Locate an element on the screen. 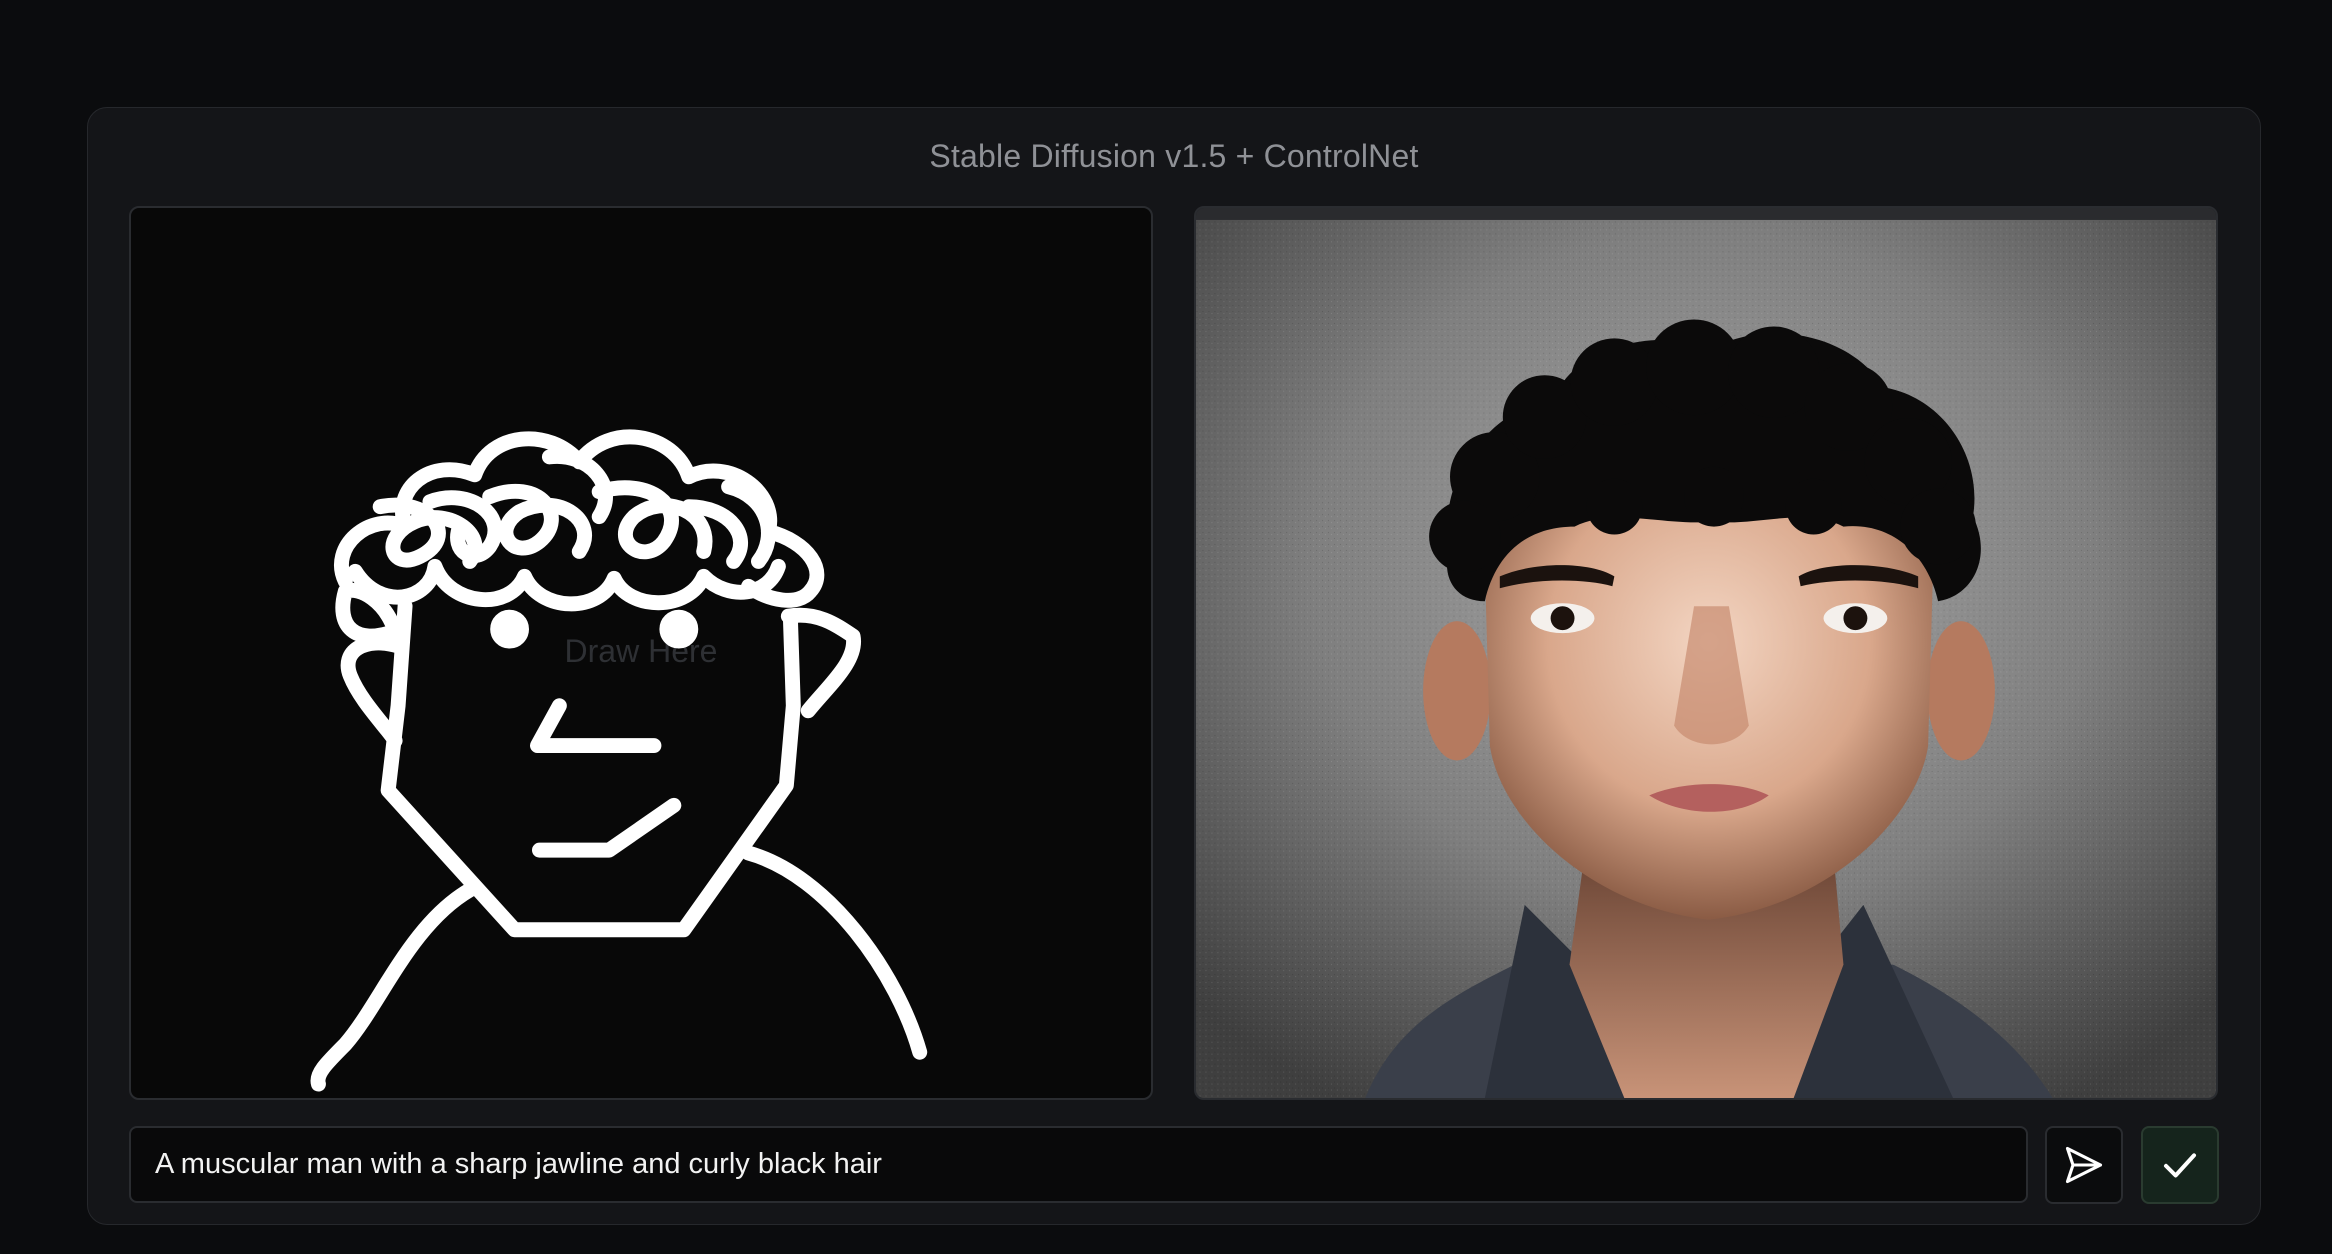 Image resolution: width=2332 pixels, height=1254 pixels. send-icon is located at coordinates (2084, 1165).